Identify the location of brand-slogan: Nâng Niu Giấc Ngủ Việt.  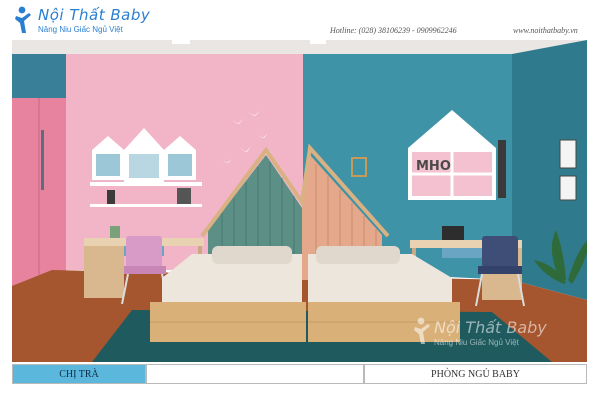
(80, 29).